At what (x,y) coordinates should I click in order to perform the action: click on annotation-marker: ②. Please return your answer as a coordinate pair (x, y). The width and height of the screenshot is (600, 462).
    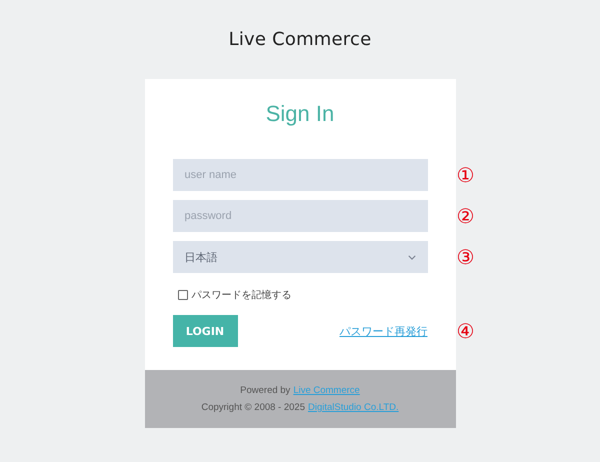
    Looking at the image, I should click on (465, 216).